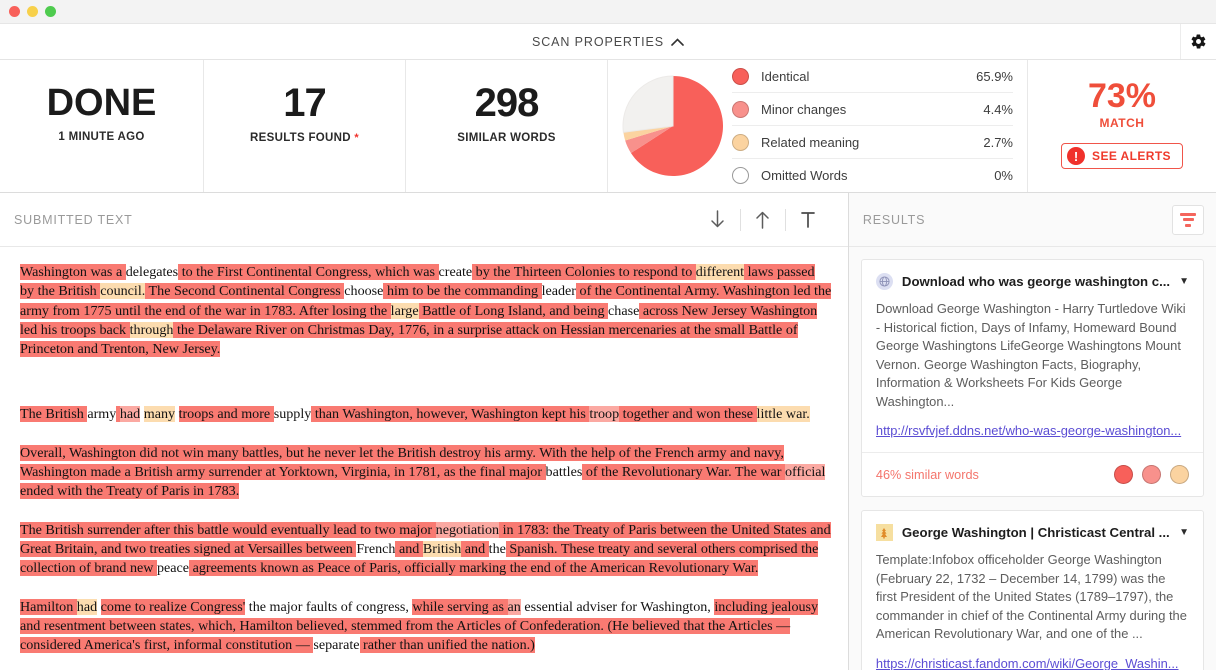 The width and height of the screenshot is (1216, 670). What do you see at coordinates (805, 472) in the screenshot?
I see `highlighted-text-segment: official` at bounding box center [805, 472].